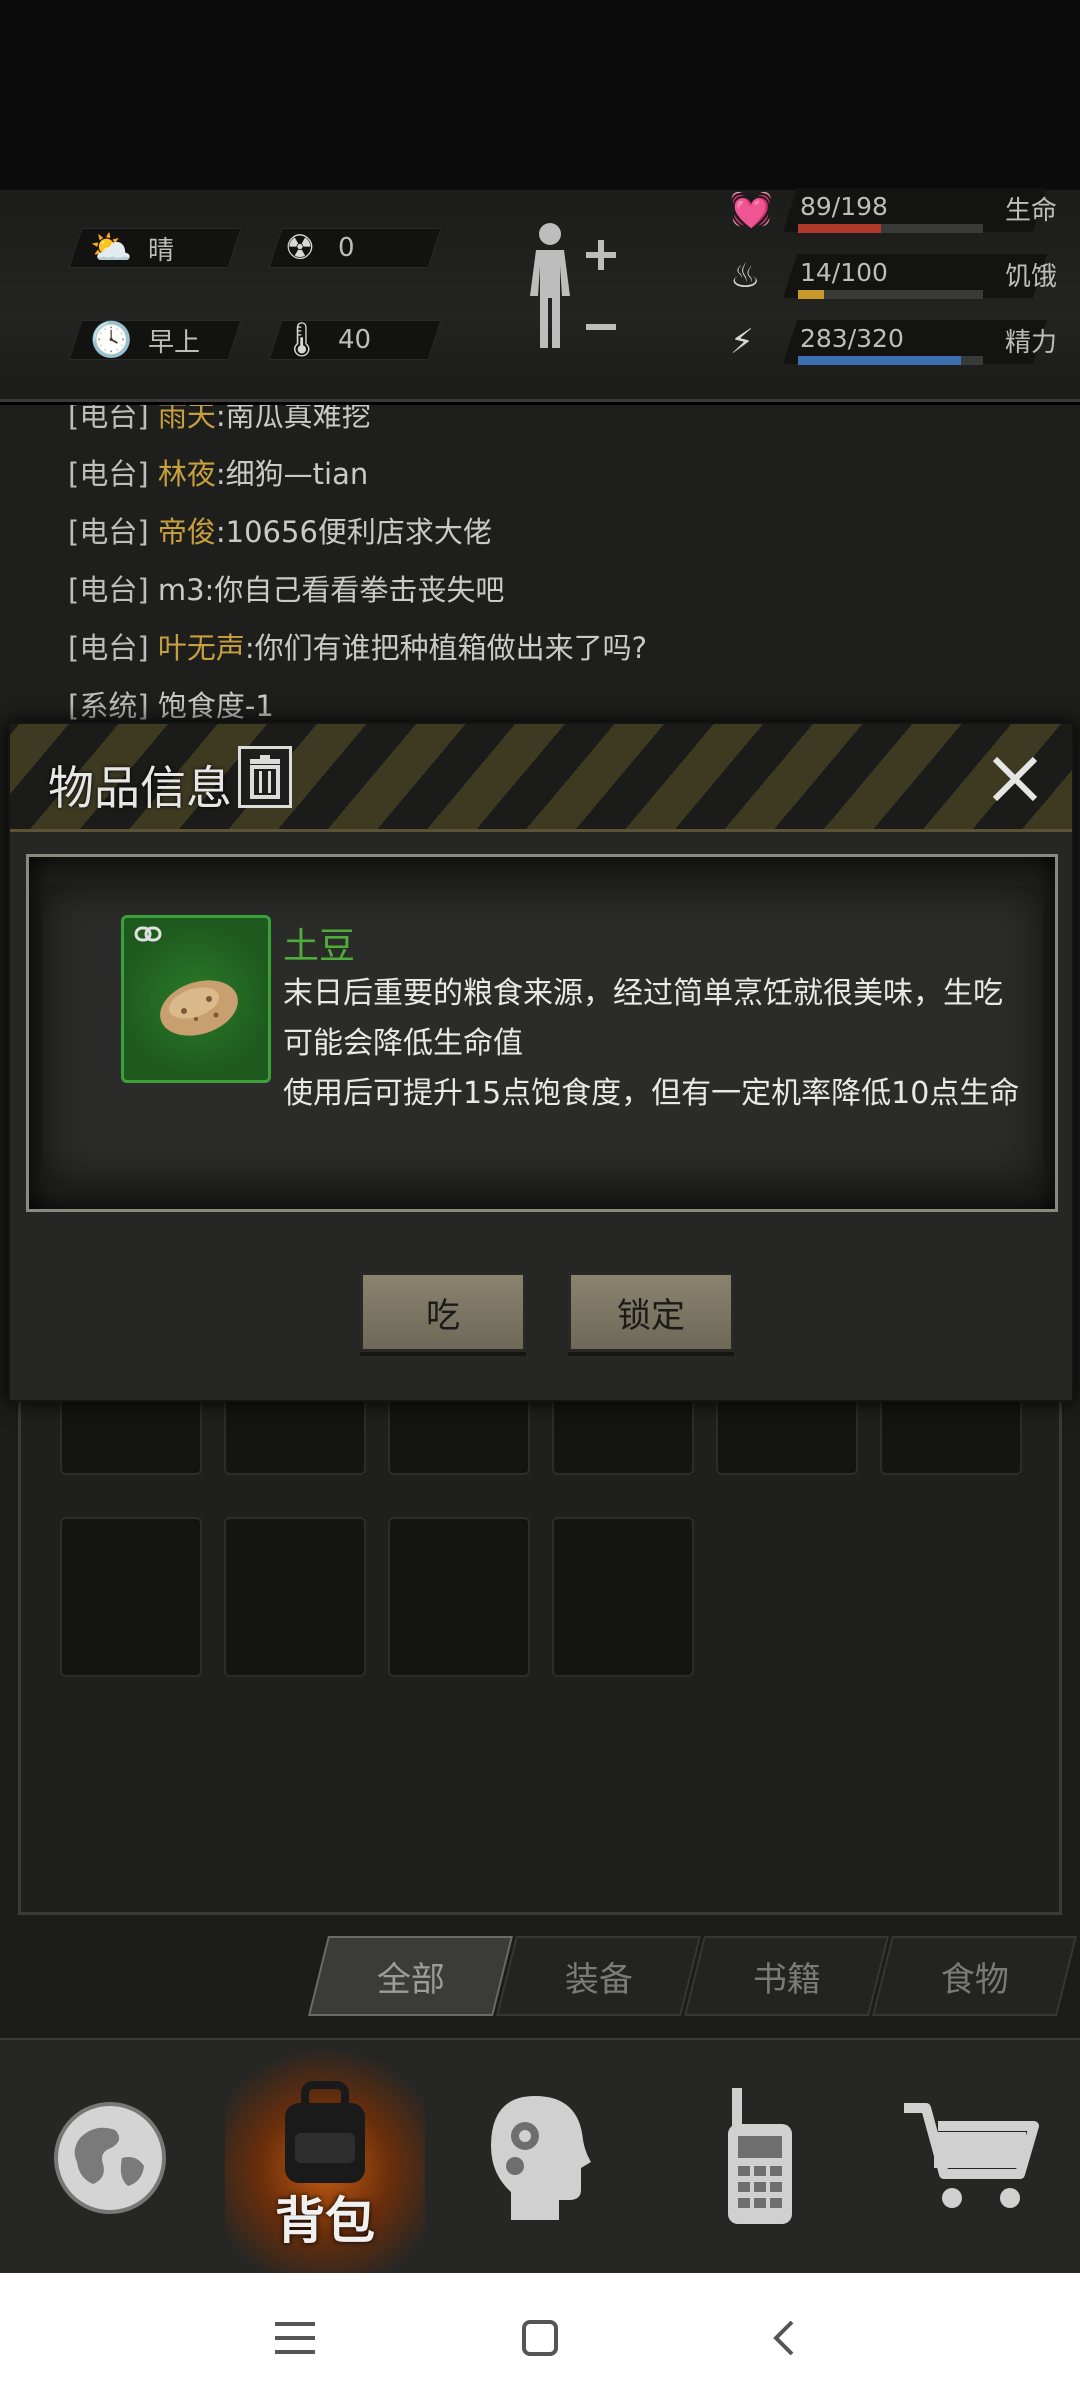  What do you see at coordinates (171, 706) in the screenshot?
I see `chat-line: [系统] 饱食度-1` at bounding box center [171, 706].